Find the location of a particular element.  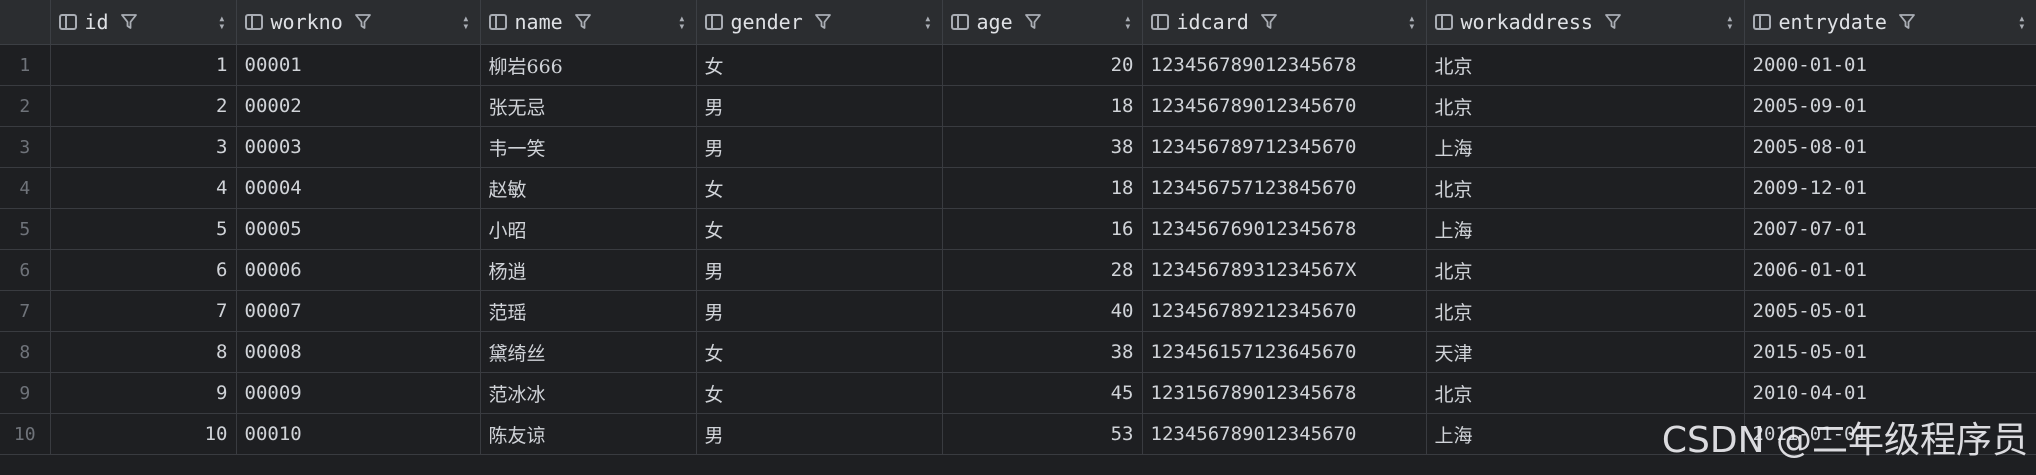

cell-entrydate: 2005-05-01 is located at coordinates (1890, 311).